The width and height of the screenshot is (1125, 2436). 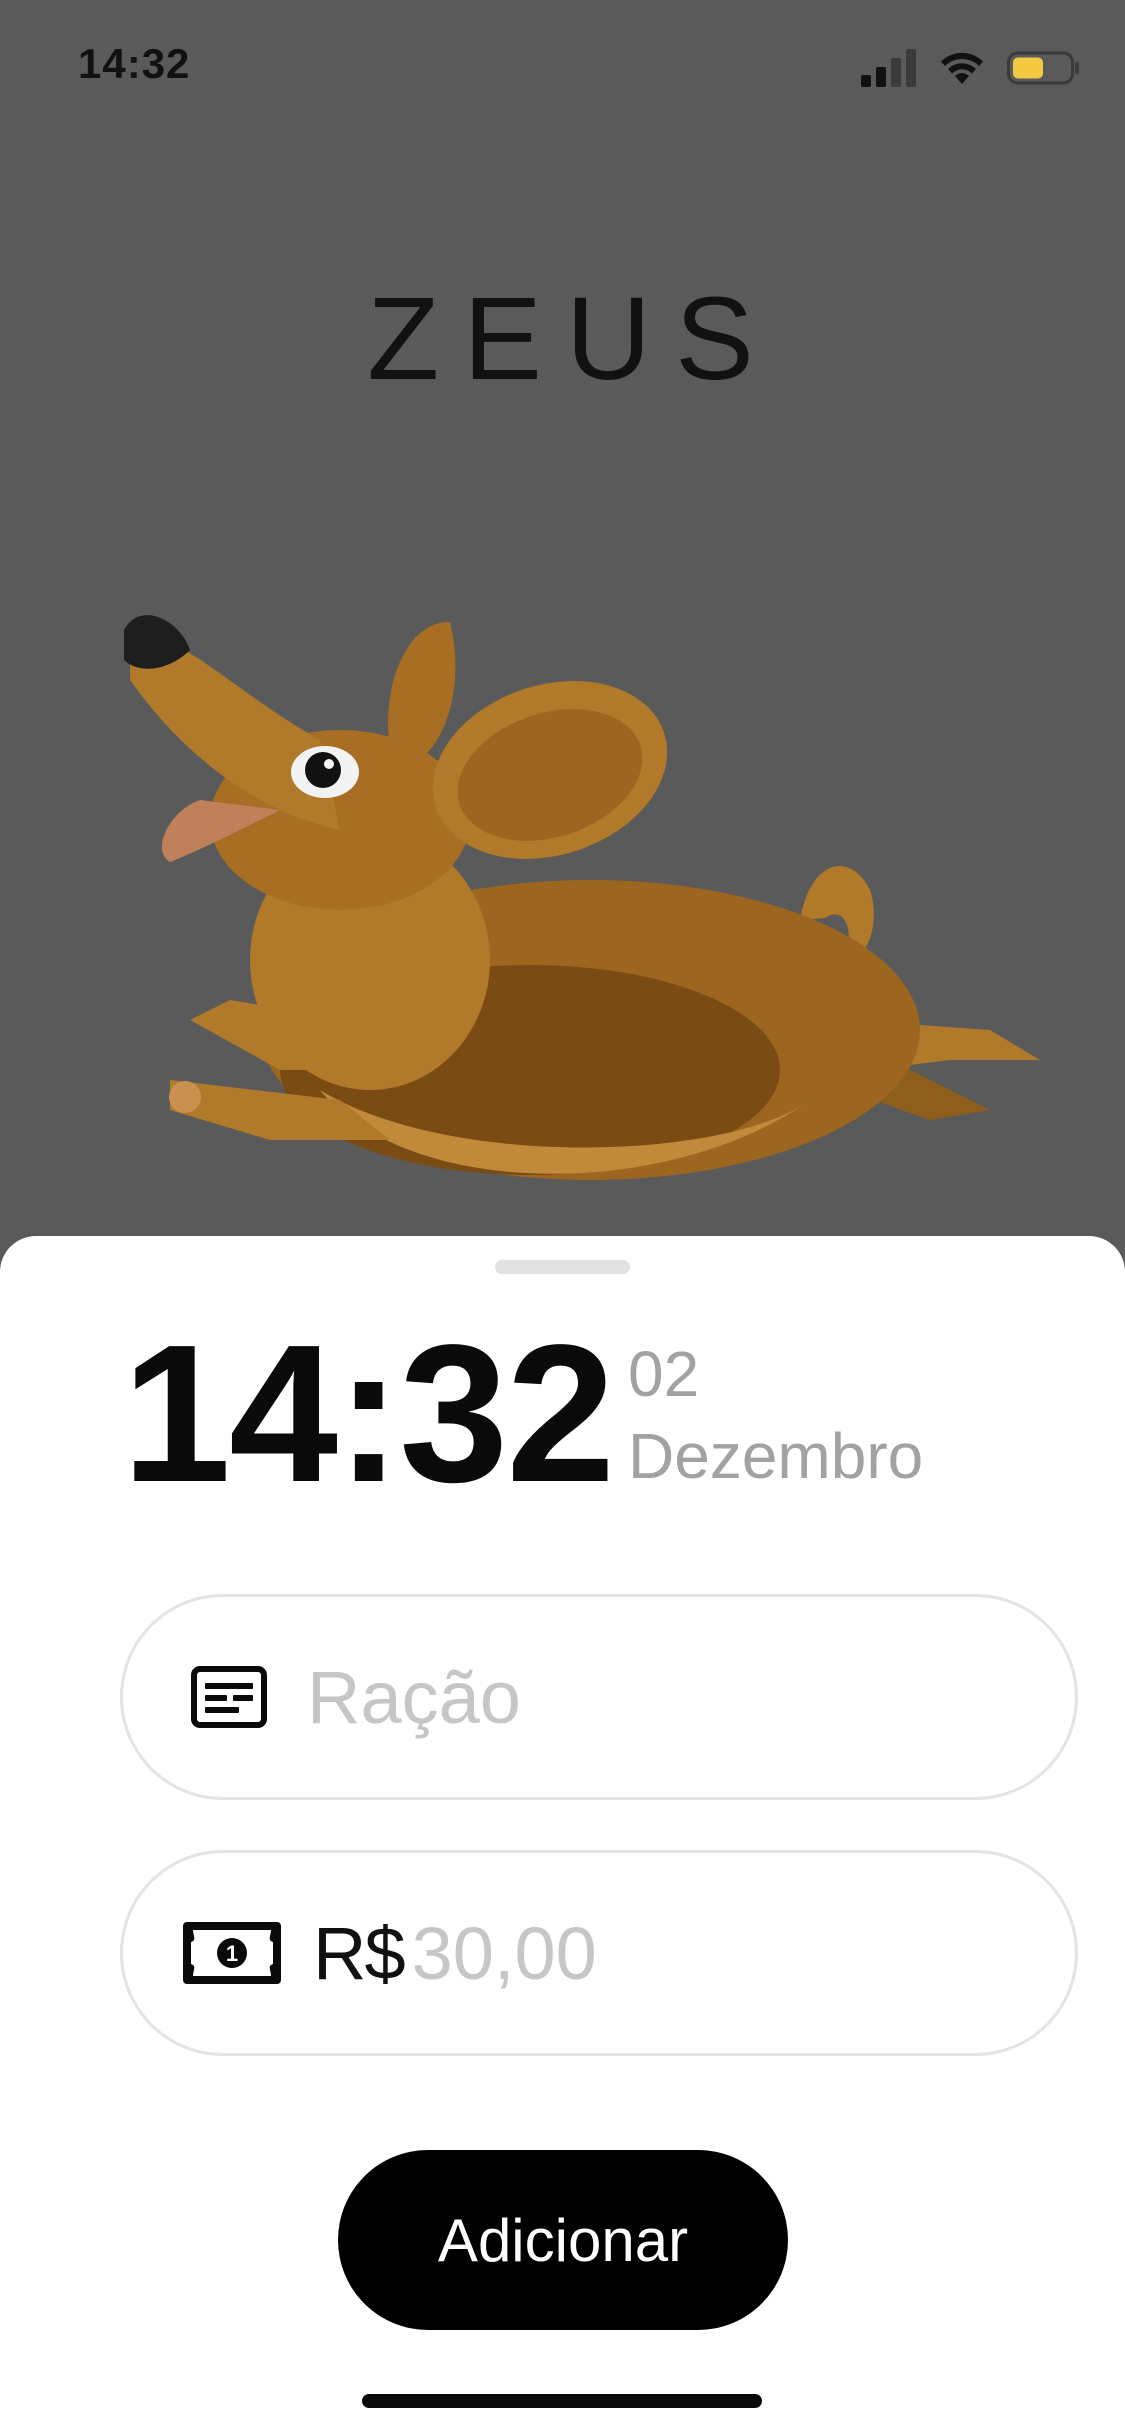 What do you see at coordinates (134, 63) in the screenshot?
I see `status-time: 14:32` at bounding box center [134, 63].